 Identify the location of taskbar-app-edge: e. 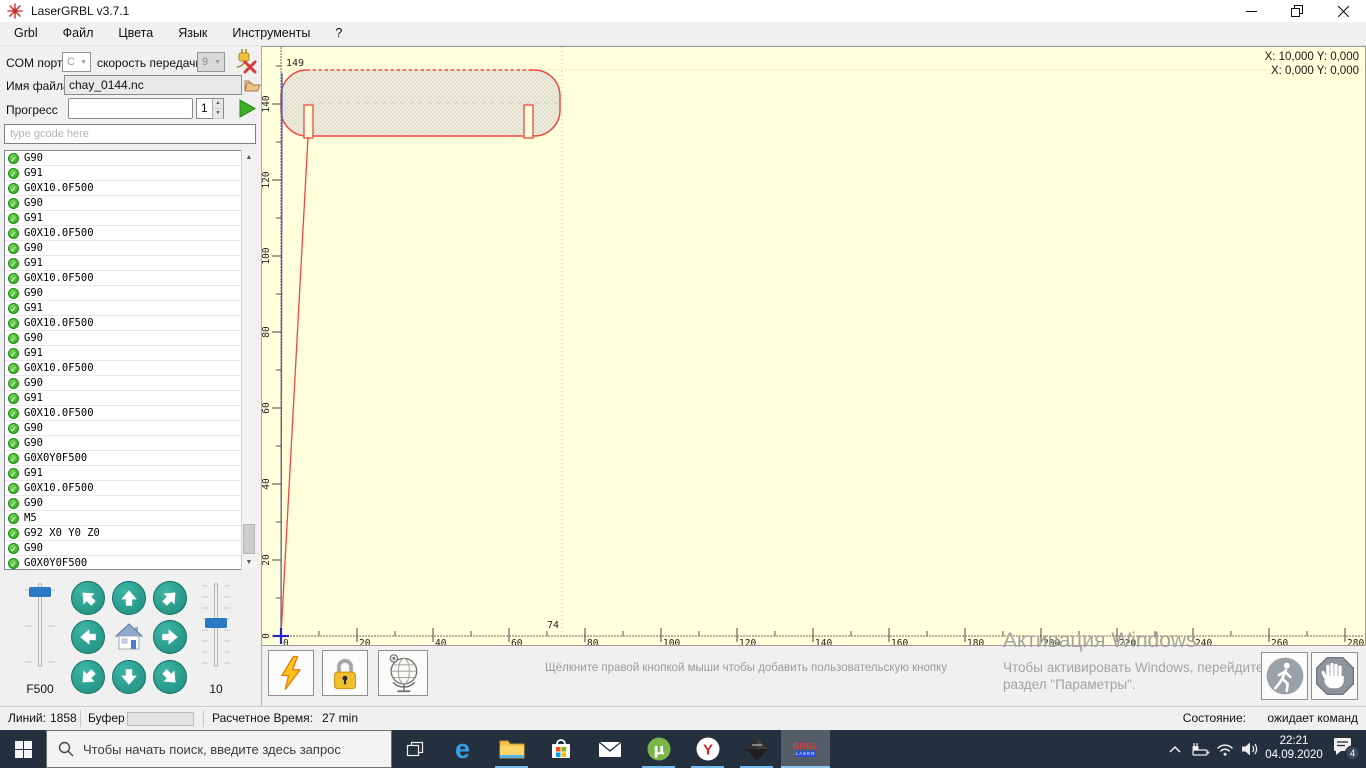
(462, 749).